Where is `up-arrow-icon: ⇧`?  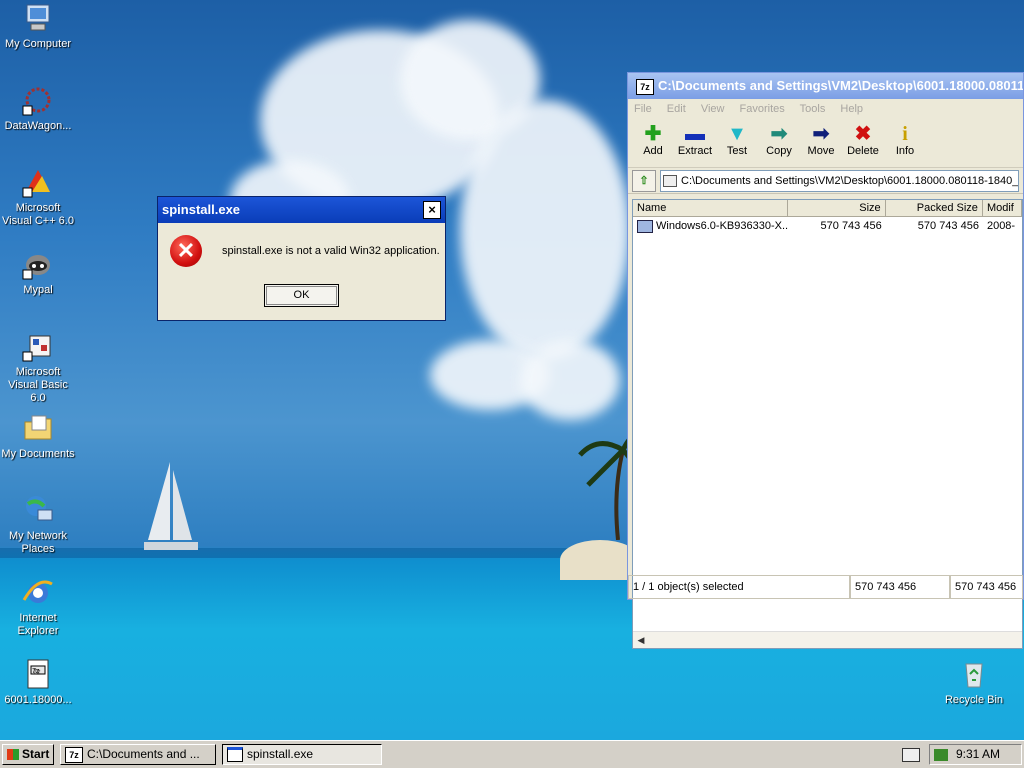 up-arrow-icon: ⇧ is located at coordinates (644, 180).